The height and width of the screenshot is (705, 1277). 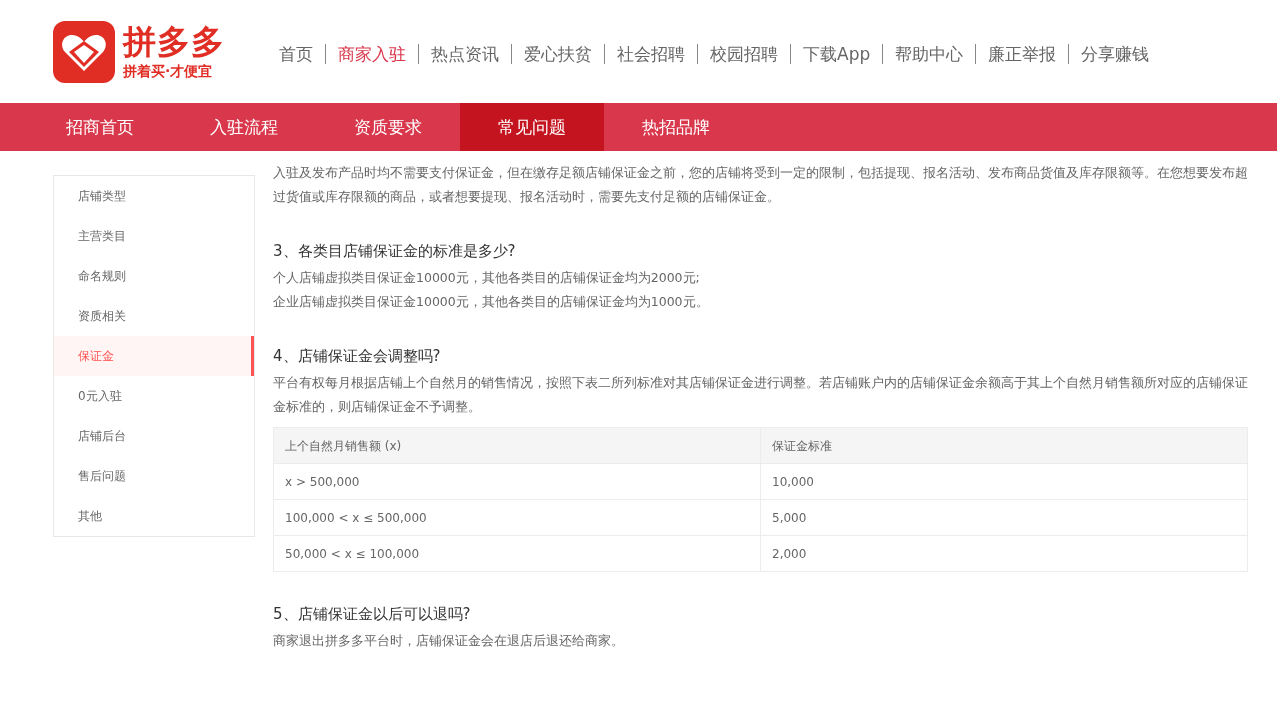 What do you see at coordinates (464, 53) in the screenshot?
I see `nav-link: 热点资讯` at bounding box center [464, 53].